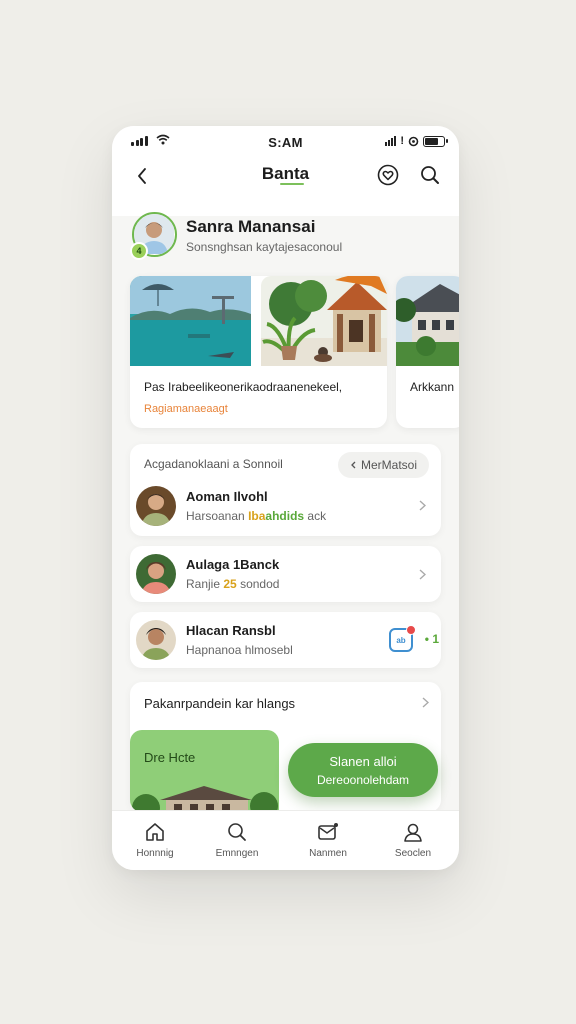 The height and width of the screenshot is (1024, 576). I want to click on profile-handle: Sonsnghsan kaytajesaconoul, so click(264, 247).